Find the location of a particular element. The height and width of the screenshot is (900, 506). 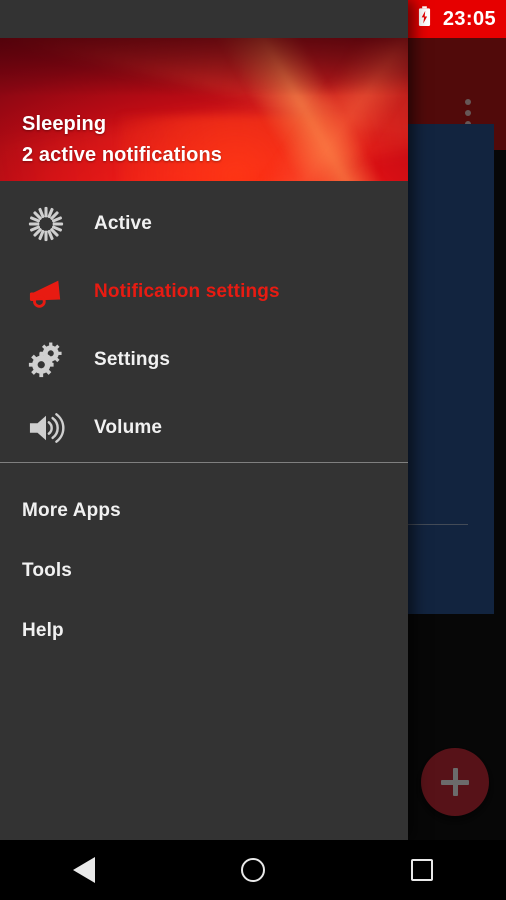

megaphone-icon is located at coordinates (46, 292).